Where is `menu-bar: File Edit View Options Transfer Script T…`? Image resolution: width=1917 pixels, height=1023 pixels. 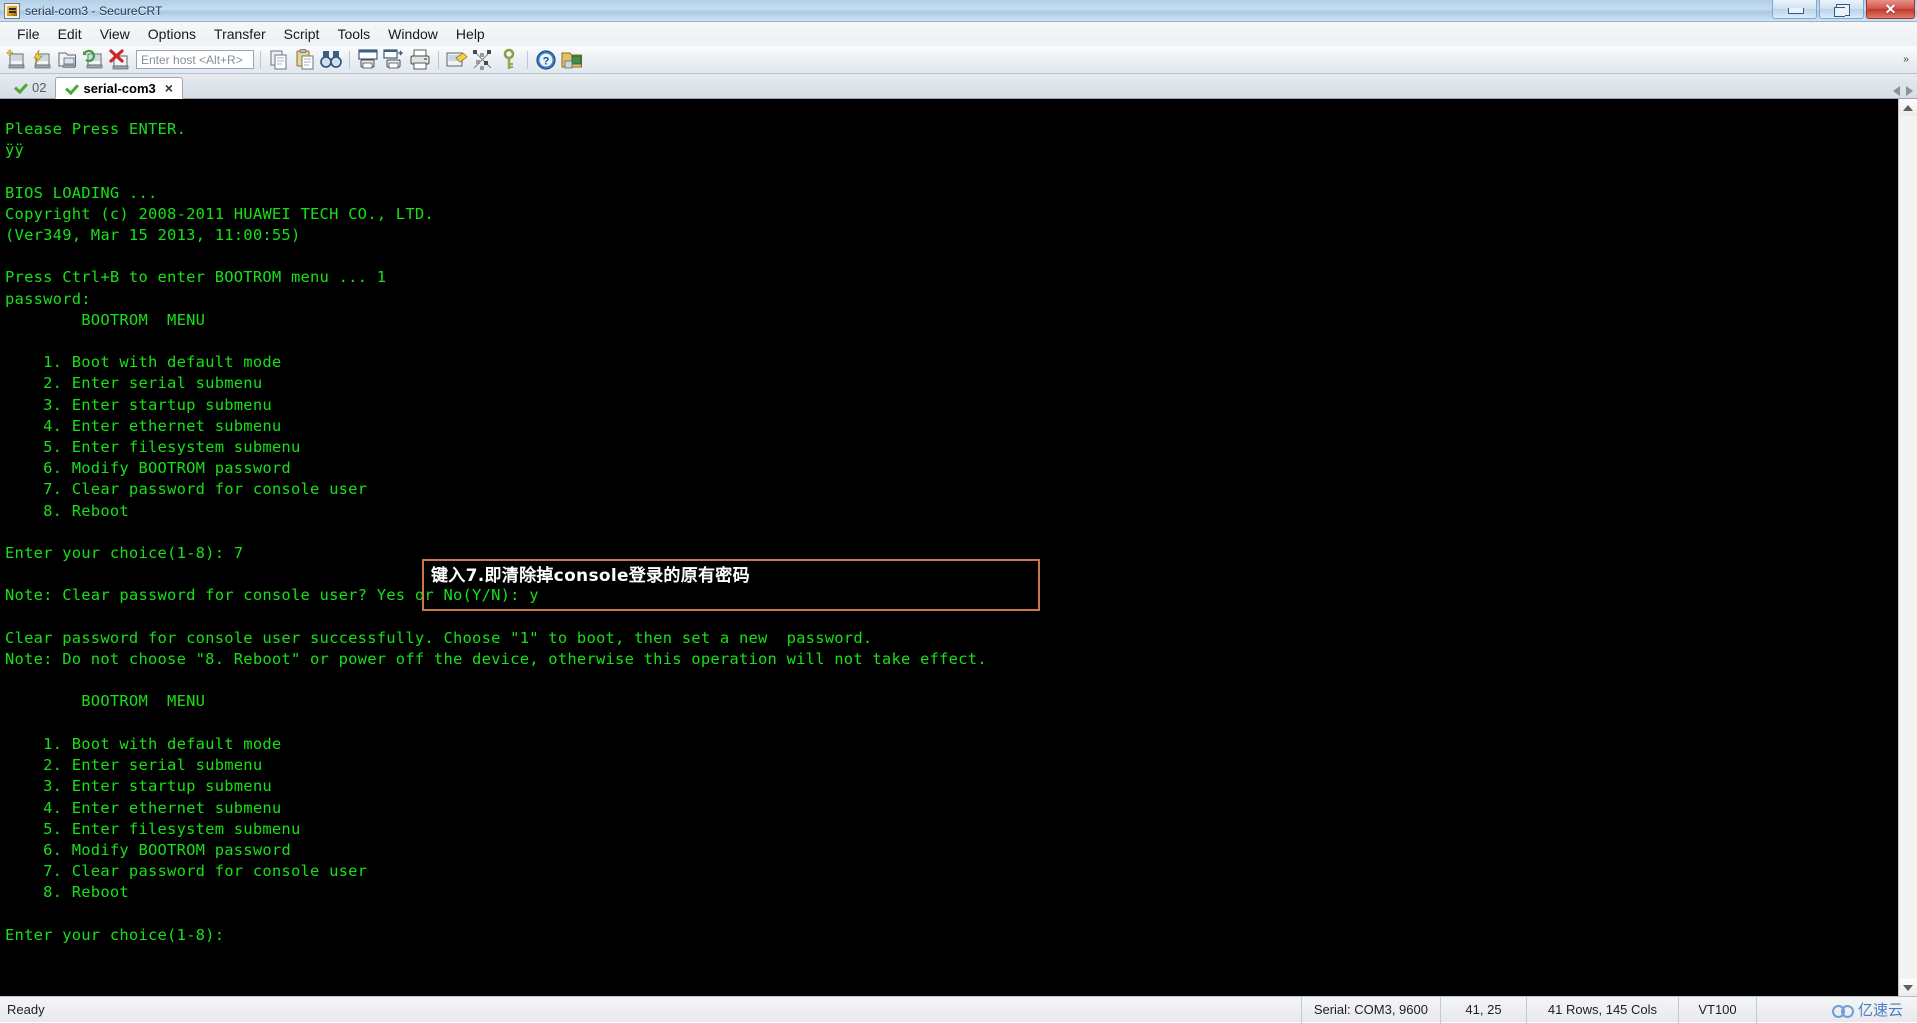 menu-bar: File Edit View Options Transfer Script T… is located at coordinates (958, 34).